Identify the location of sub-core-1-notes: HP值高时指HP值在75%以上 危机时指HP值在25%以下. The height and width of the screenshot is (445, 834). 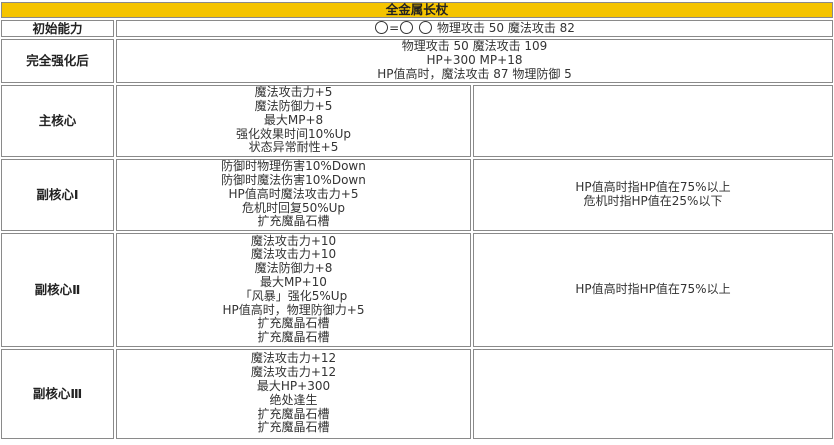
(653, 194).